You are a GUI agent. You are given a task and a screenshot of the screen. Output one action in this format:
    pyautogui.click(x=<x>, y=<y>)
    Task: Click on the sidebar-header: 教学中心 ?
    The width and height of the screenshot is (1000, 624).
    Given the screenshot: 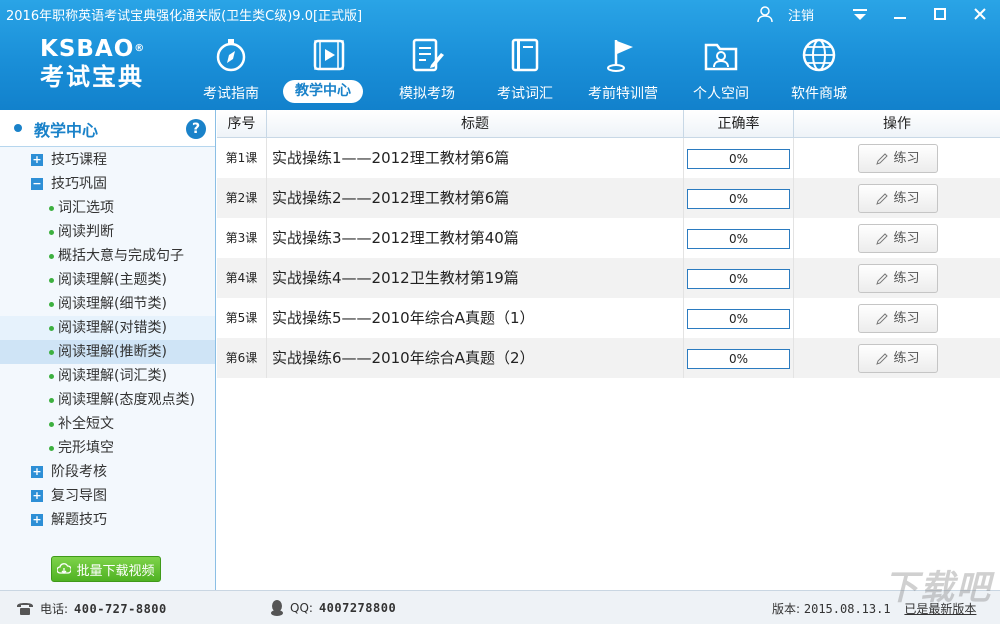 What is the action you would take?
    pyautogui.click(x=107, y=128)
    